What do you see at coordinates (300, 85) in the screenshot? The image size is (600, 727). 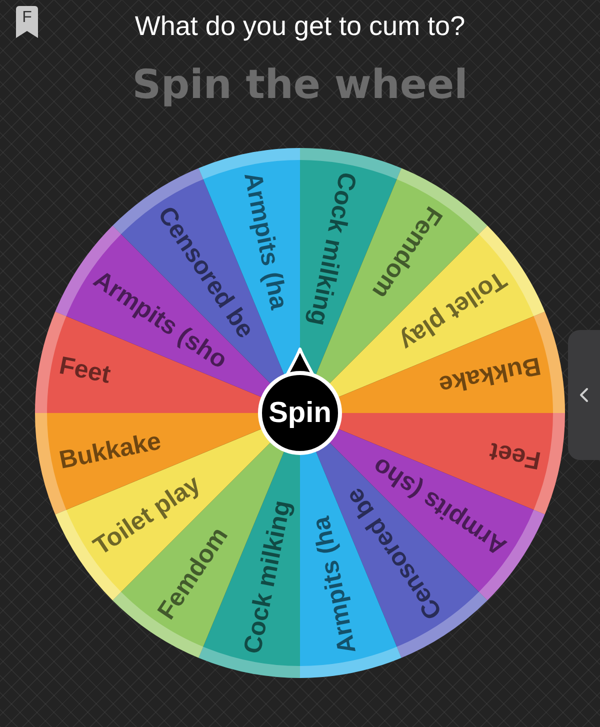 I see `wheel-heading: Spin the wheel` at bounding box center [300, 85].